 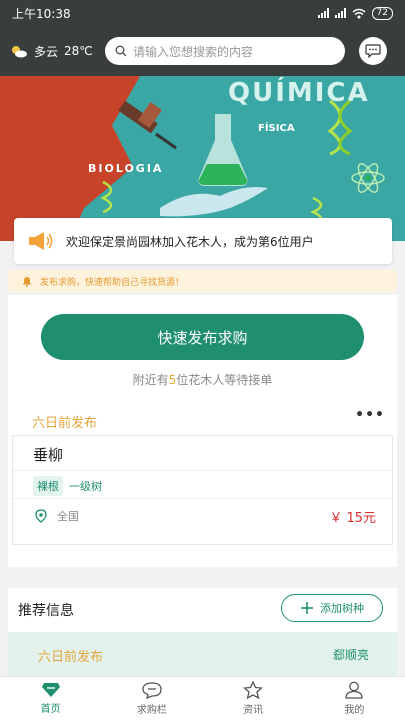 I want to click on chat-icon, so click(x=373, y=51).